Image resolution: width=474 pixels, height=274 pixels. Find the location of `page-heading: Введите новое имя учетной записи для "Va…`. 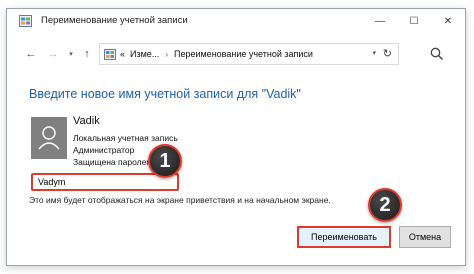

page-heading: Введите новое имя учетной записи для "Va… is located at coordinates (165, 94).